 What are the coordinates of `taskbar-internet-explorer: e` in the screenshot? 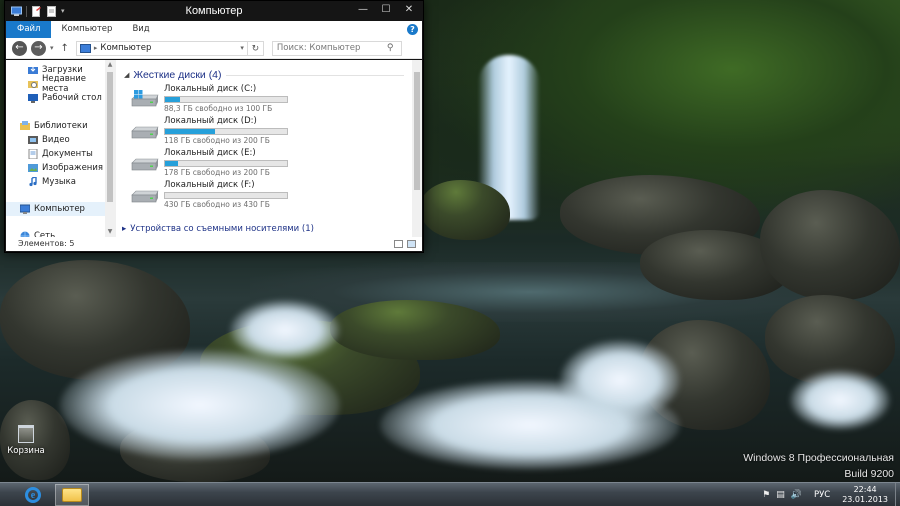 It's located at (33, 495).